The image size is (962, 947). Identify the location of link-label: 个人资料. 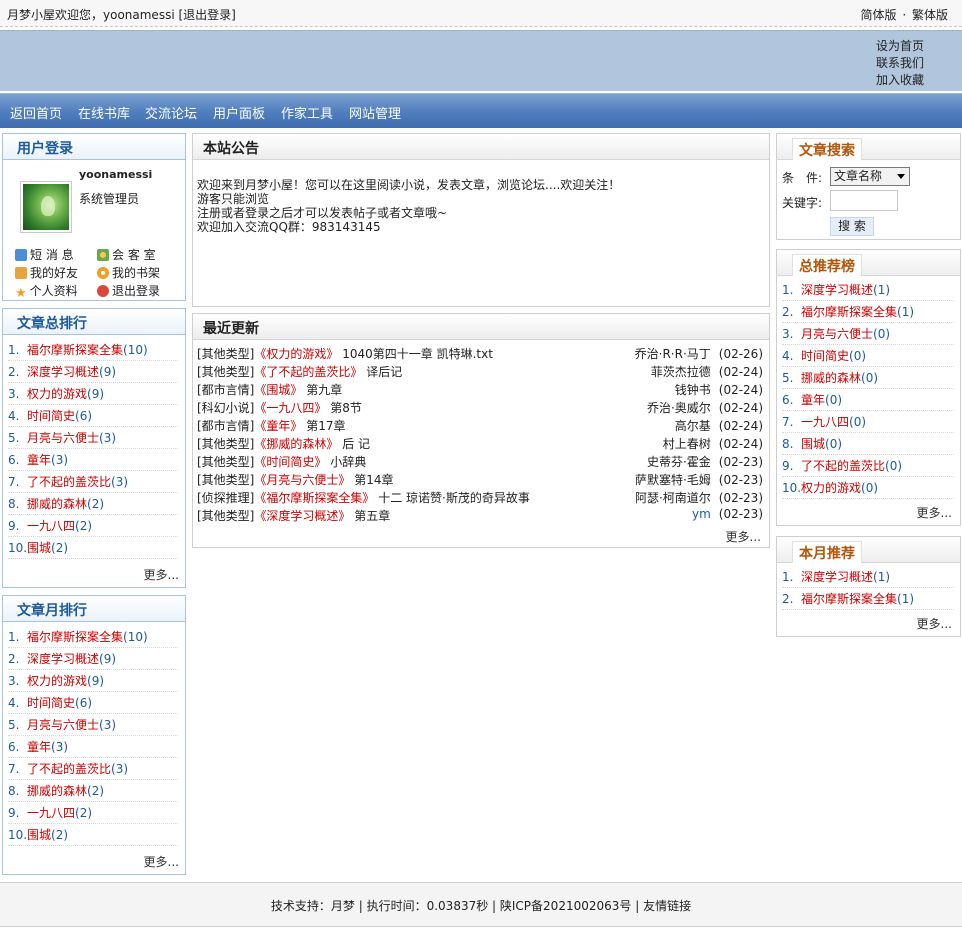
(53, 291).